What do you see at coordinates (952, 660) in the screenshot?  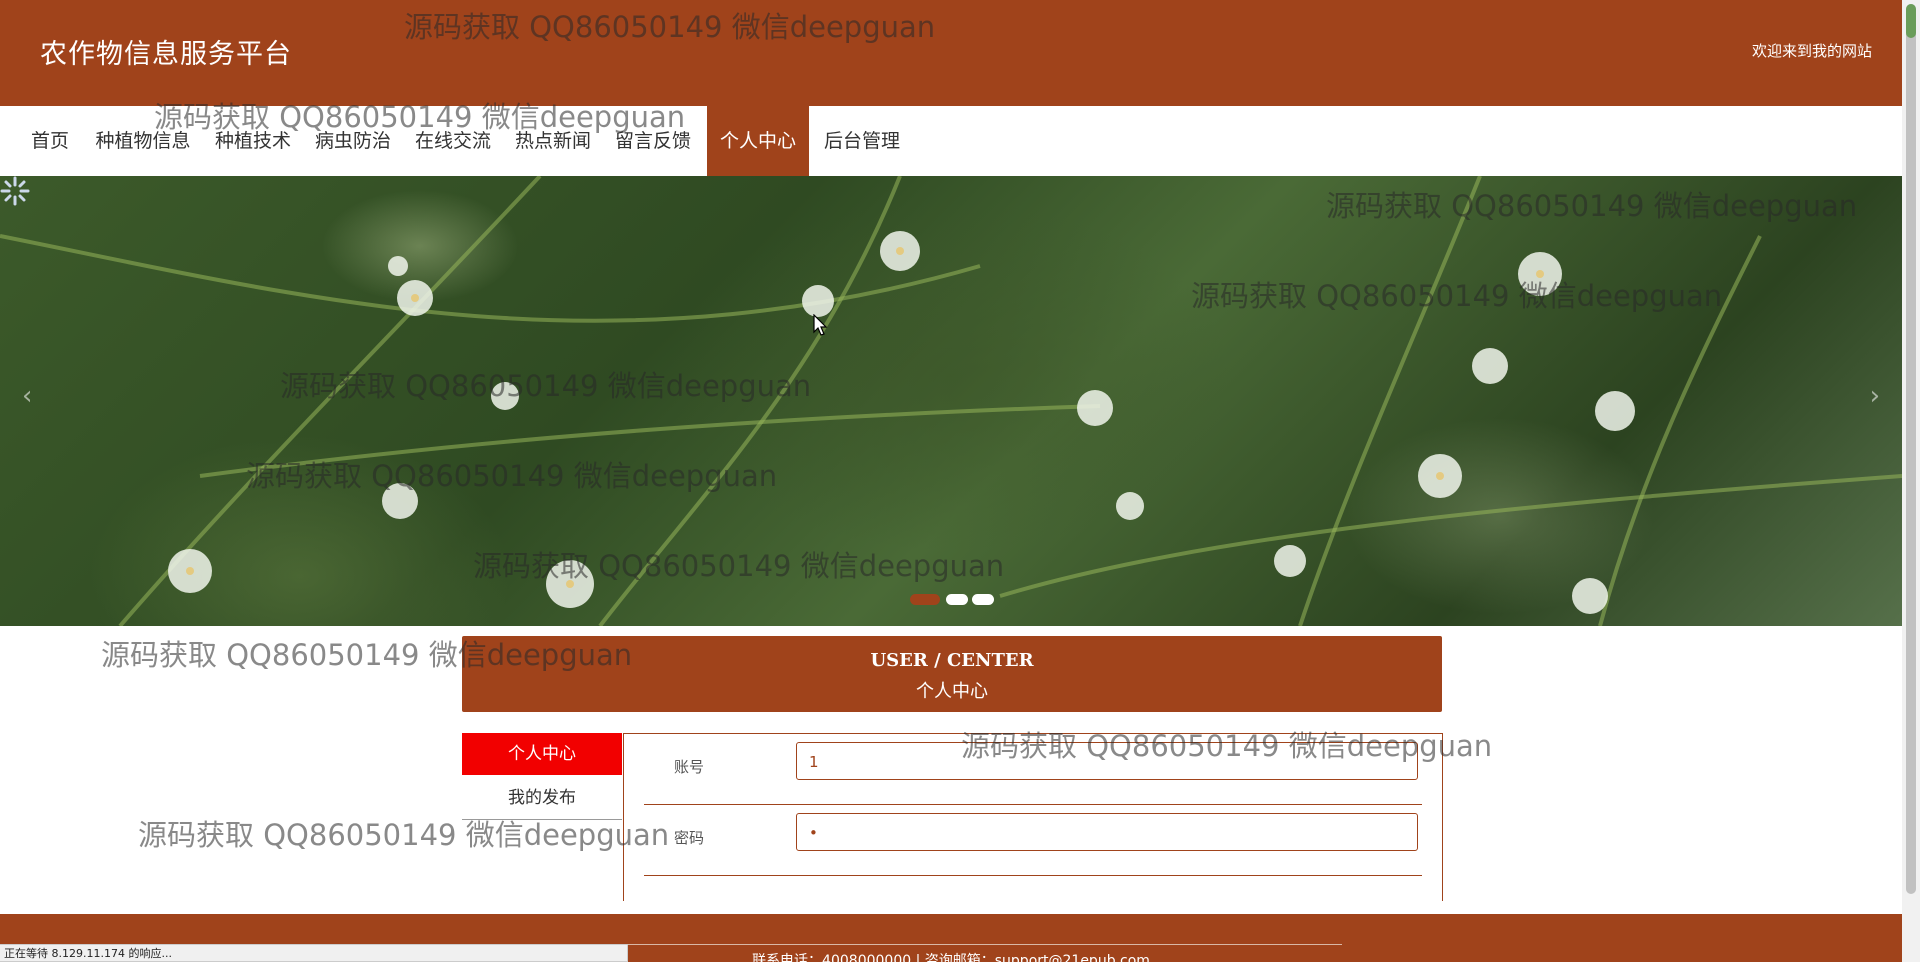 I see `user-center-title-en: USER / CENTER` at bounding box center [952, 660].